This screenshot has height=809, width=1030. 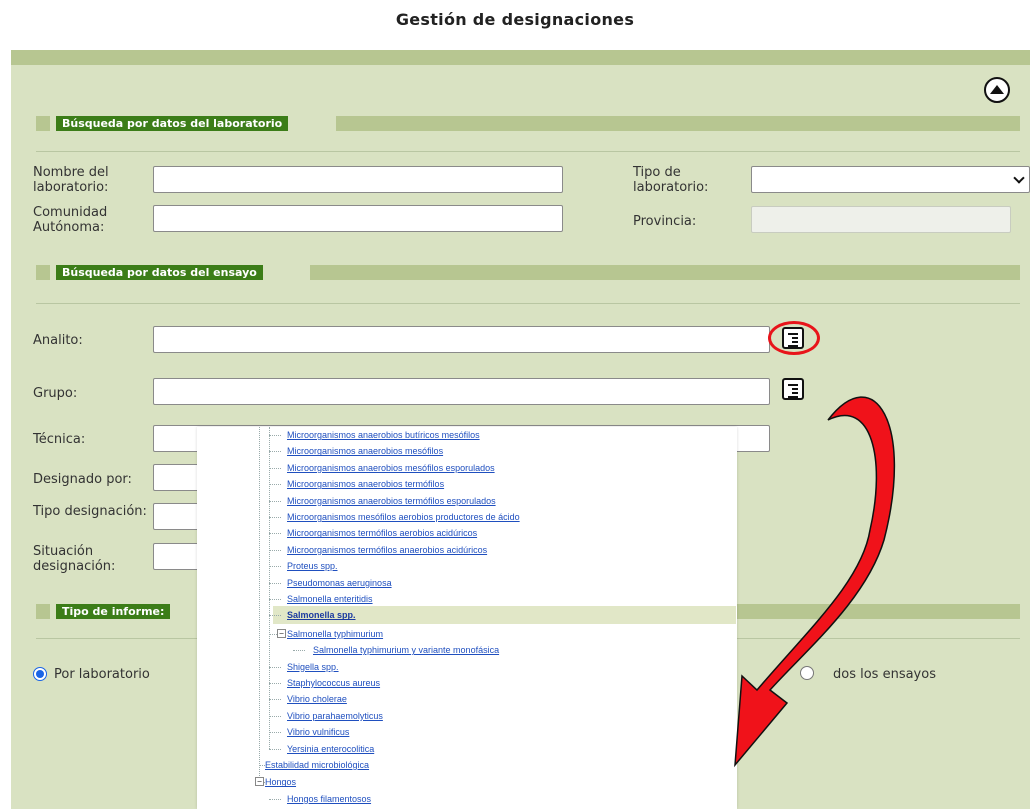 I want to click on nombre-laboratorio-input, so click(x=358, y=179).